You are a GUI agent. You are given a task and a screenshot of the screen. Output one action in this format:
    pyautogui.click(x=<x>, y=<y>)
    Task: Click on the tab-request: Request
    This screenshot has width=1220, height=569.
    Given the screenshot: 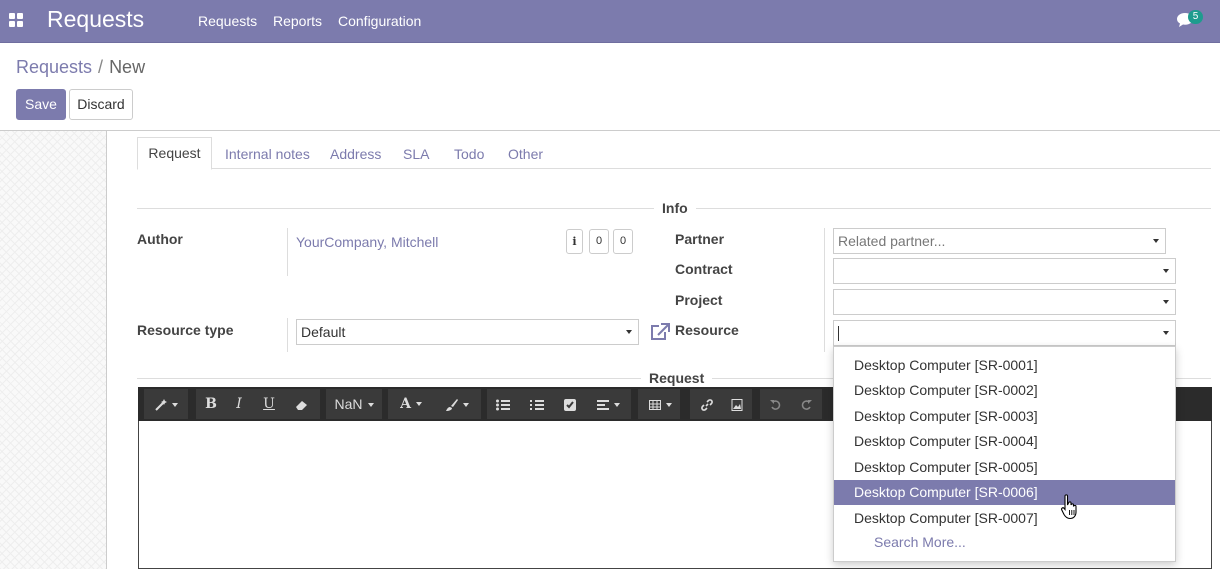 What is the action you would take?
    pyautogui.click(x=174, y=153)
    